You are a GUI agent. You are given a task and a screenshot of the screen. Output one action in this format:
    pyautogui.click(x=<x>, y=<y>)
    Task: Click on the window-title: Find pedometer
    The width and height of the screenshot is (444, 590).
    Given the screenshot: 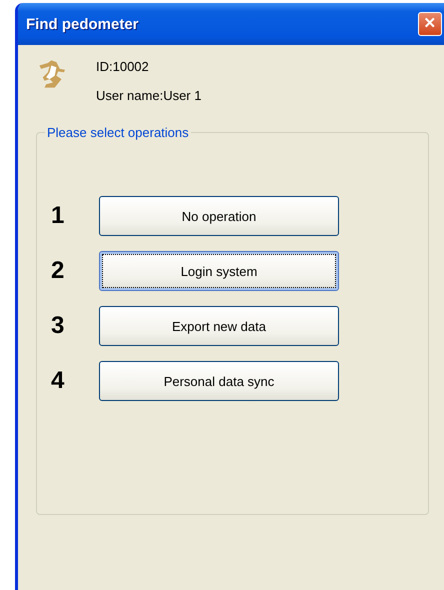 What is the action you would take?
    pyautogui.click(x=82, y=24)
    